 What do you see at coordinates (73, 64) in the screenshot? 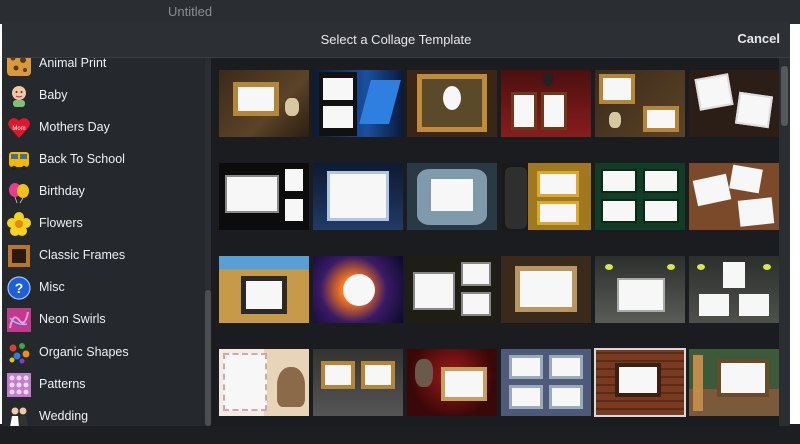
I see `category-label: Animal Print` at bounding box center [73, 64].